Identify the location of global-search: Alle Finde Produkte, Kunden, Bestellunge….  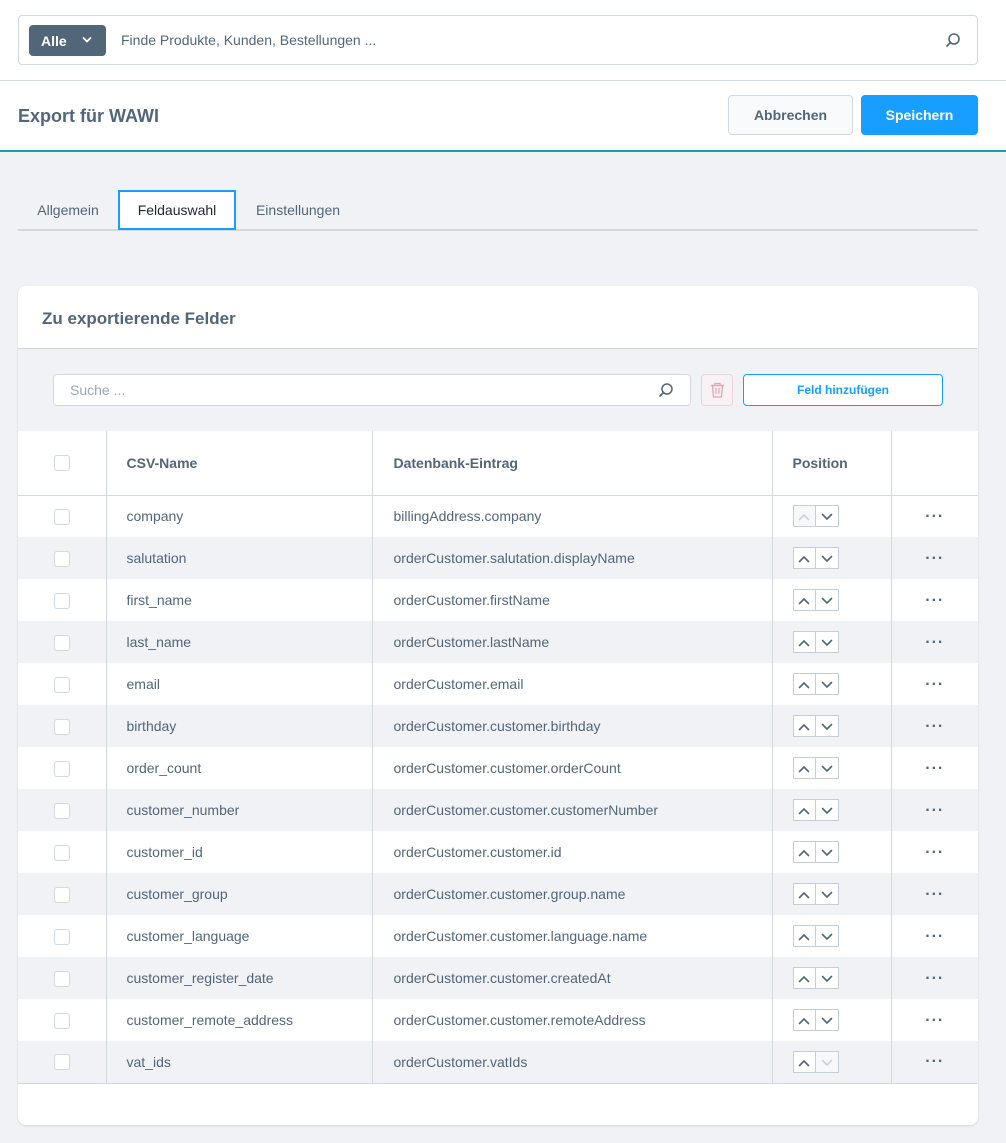
(498, 40).